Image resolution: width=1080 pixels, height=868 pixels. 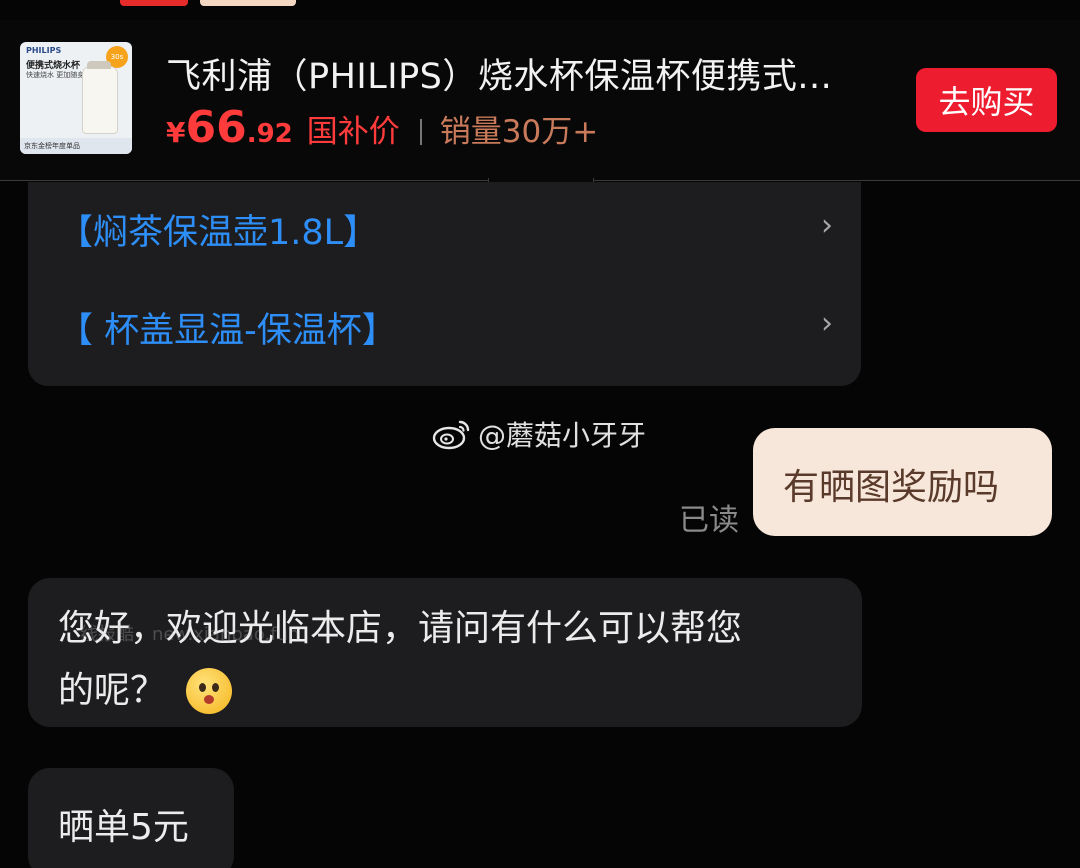 What do you see at coordinates (902, 482) in the screenshot?
I see `user-message-bubble: 有晒图奖励吗` at bounding box center [902, 482].